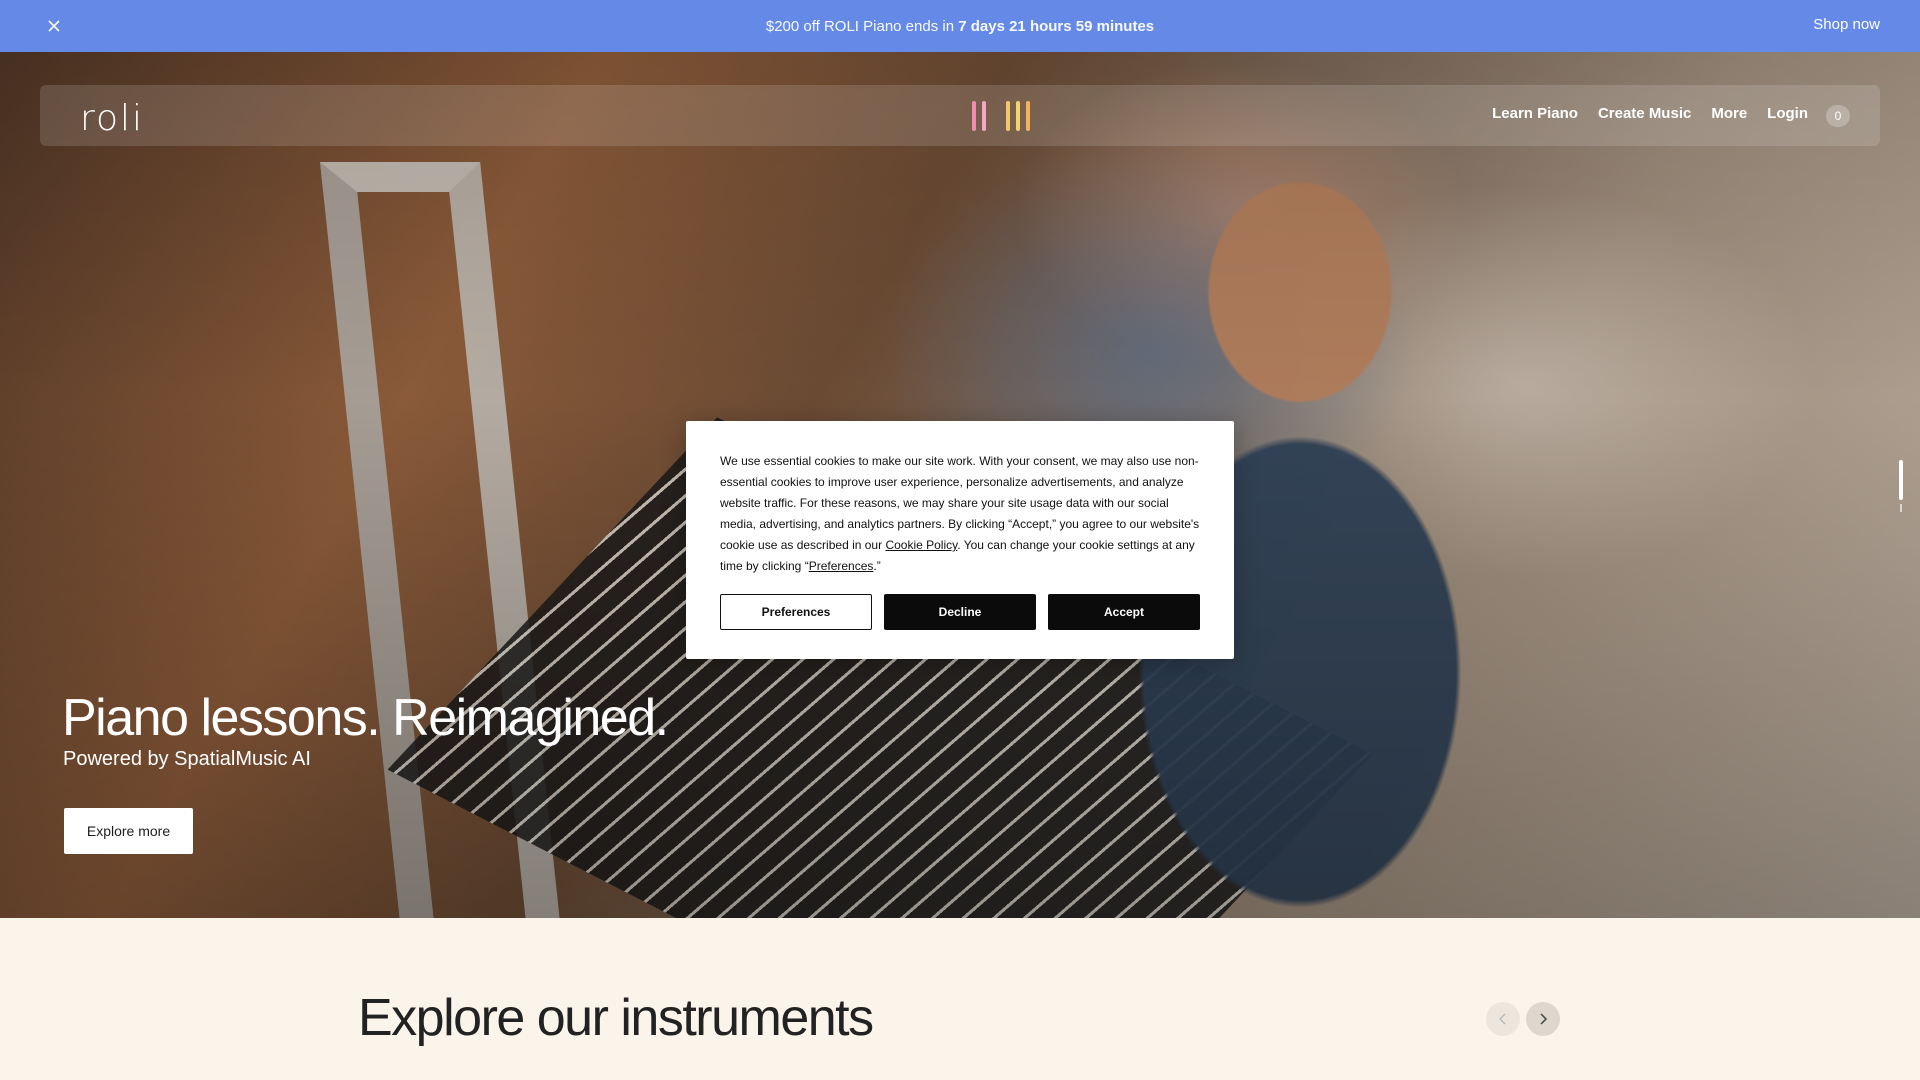  Describe the element at coordinates (1056, 26) in the screenshot. I see `promo-countdown: 7 days 21 hours 59 minutes` at that location.